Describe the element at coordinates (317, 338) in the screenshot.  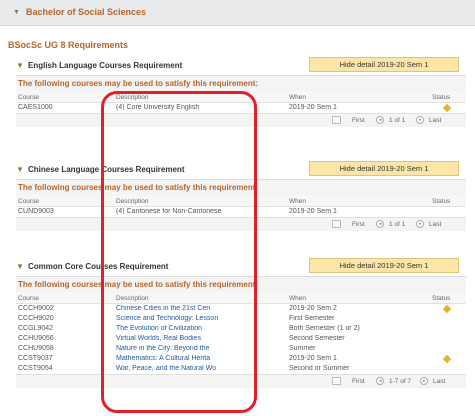
I see `course-when: Second Semester` at that location.